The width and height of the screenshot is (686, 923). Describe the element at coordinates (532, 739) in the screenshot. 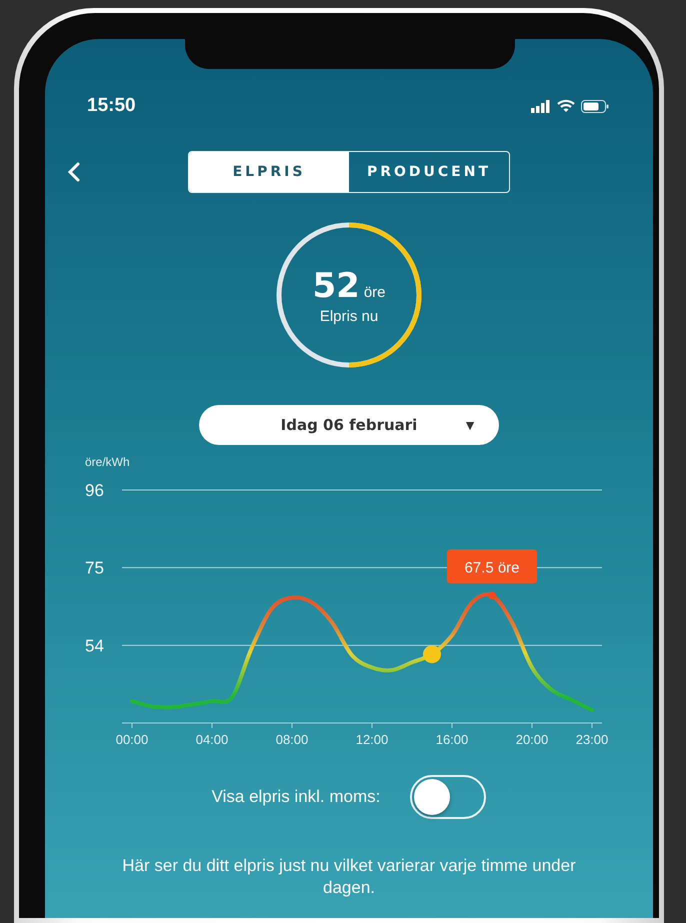

I see `x-tick-label: 20:00` at that location.